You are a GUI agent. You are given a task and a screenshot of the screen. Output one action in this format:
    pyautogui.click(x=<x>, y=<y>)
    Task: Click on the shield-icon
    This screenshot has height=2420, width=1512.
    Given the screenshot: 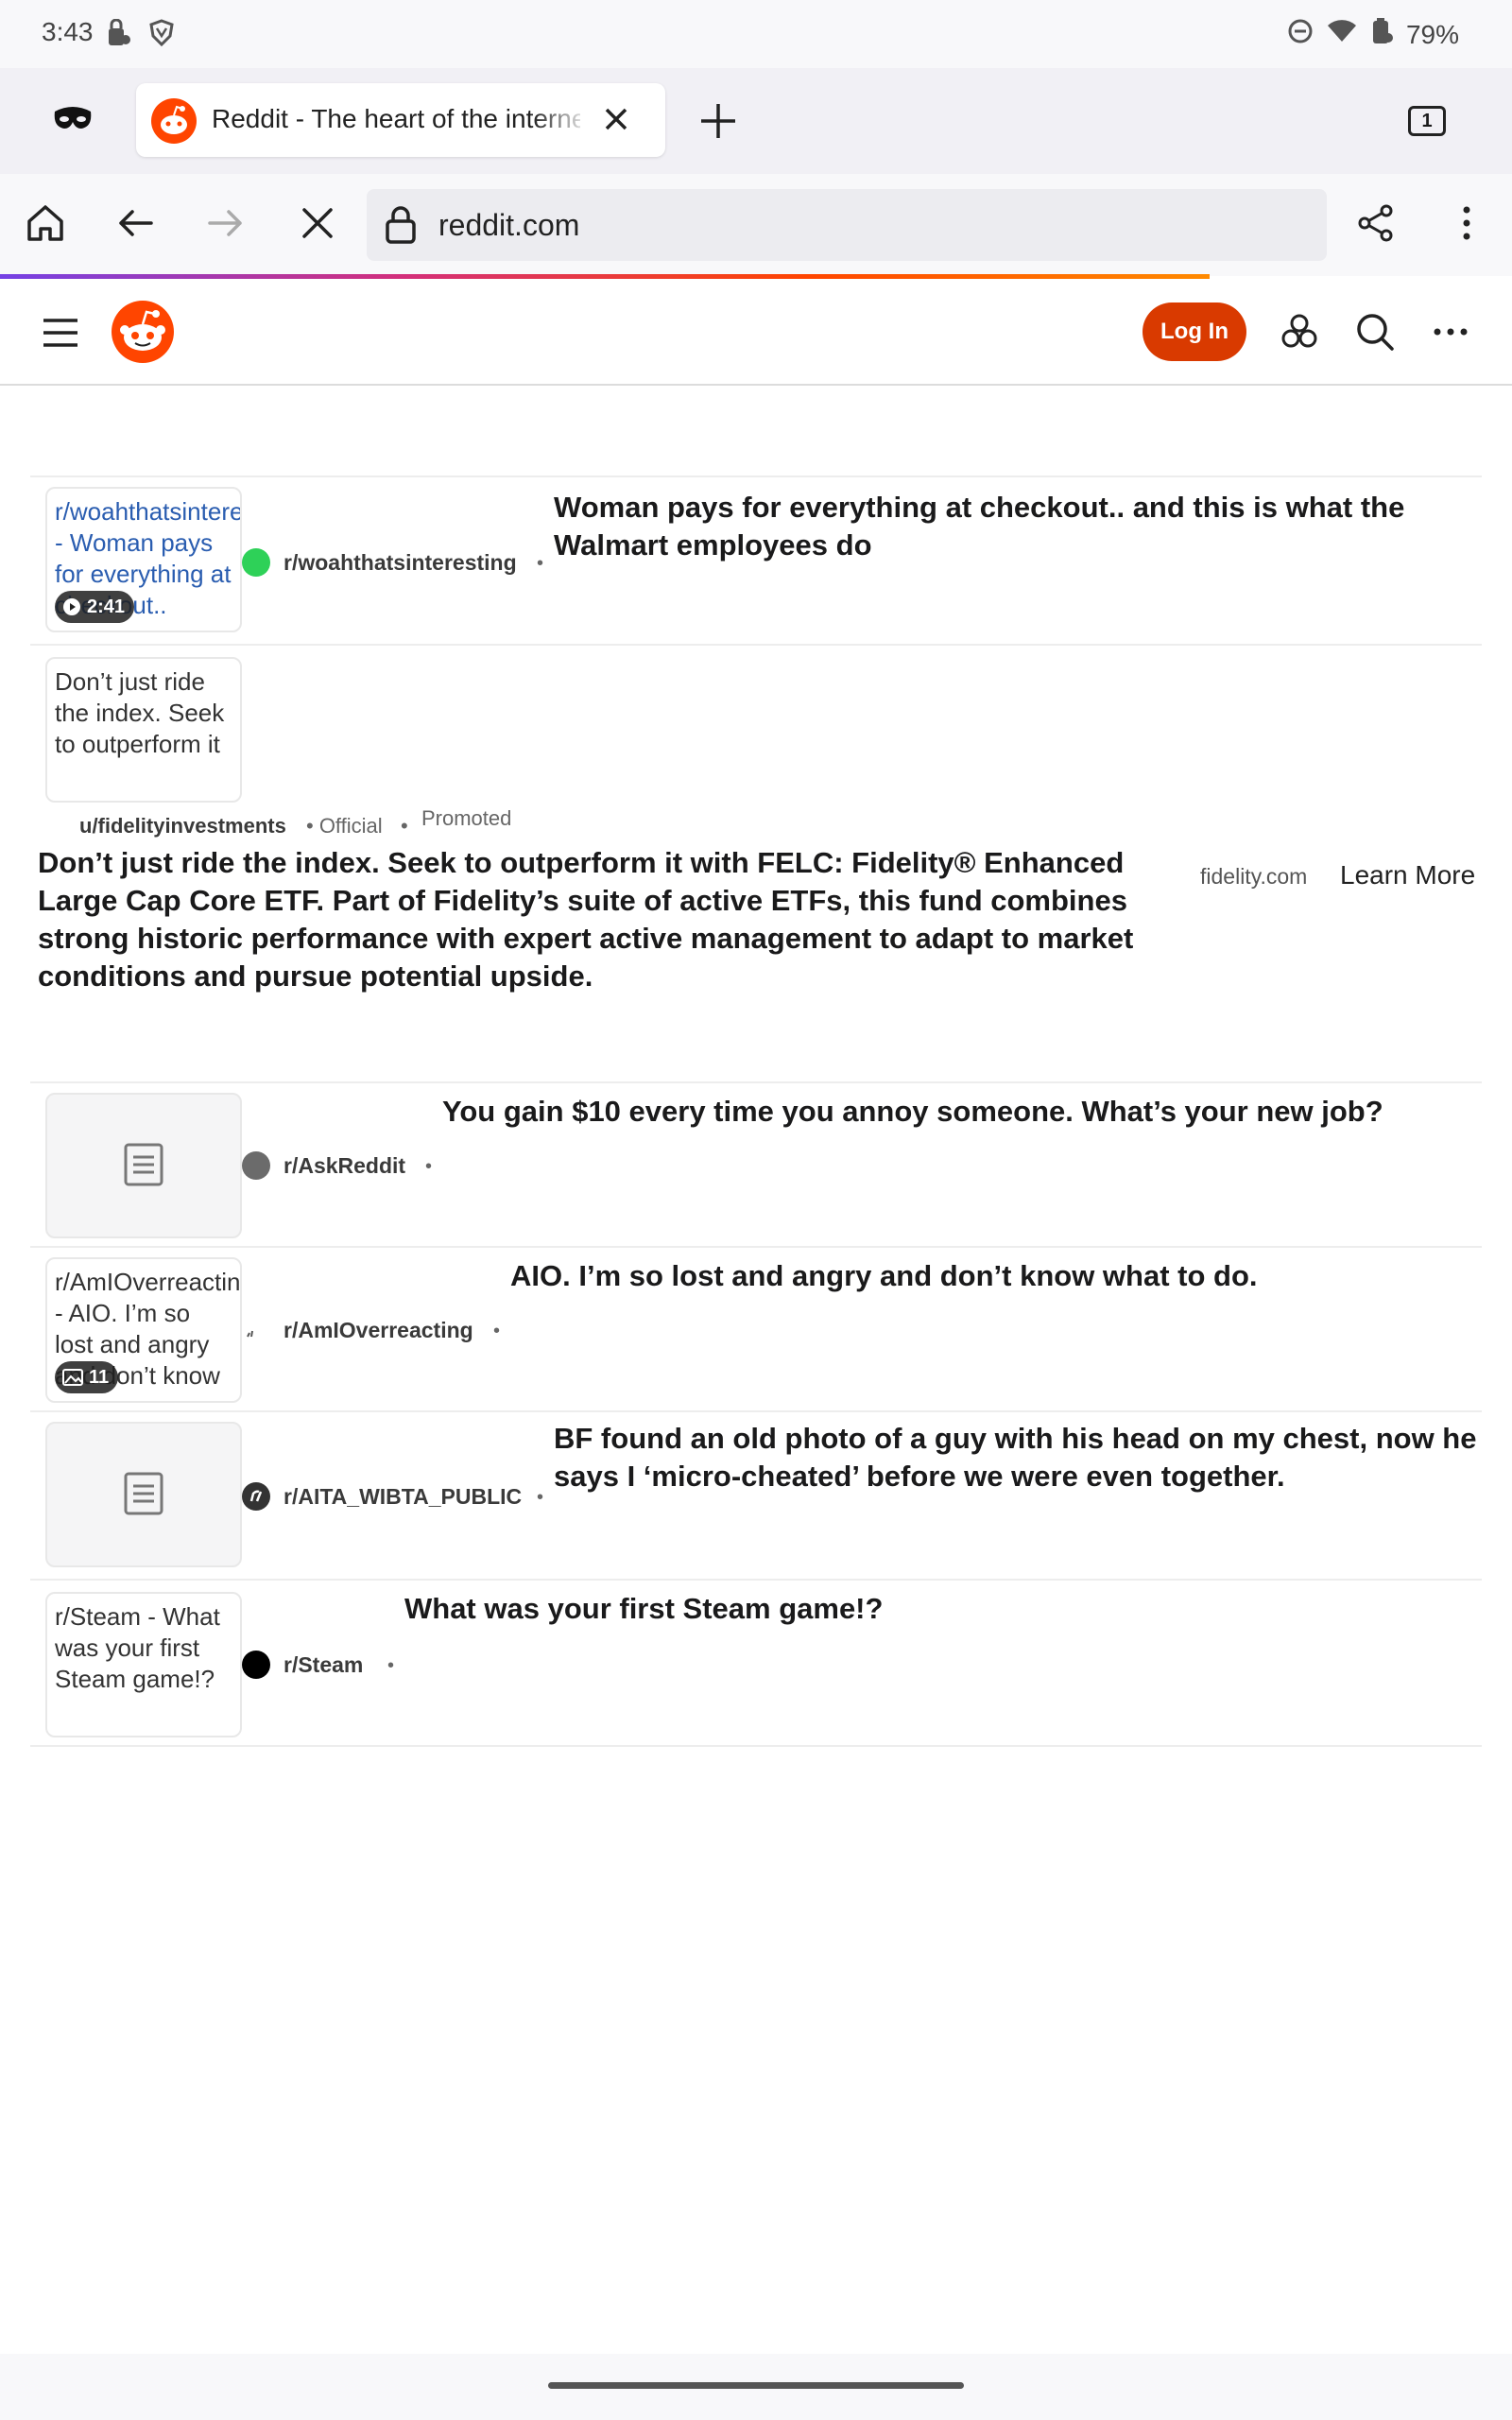 What is the action you would take?
    pyautogui.click(x=161, y=35)
    